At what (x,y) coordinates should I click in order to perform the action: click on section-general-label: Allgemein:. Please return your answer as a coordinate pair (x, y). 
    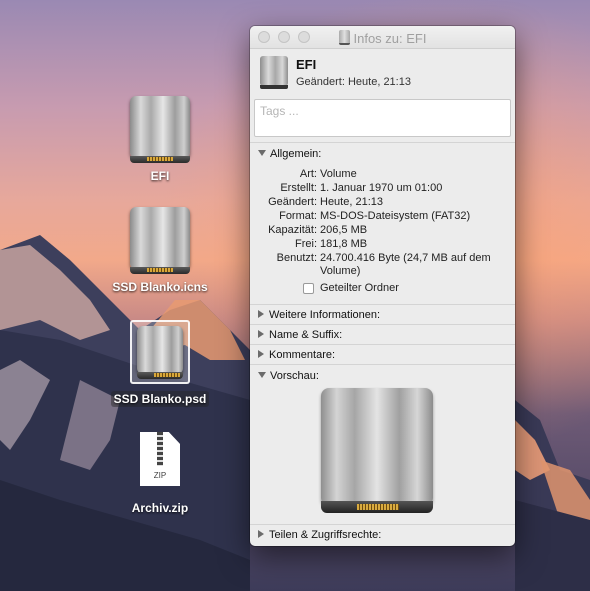
    Looking at the image, I should click on (296, 154).